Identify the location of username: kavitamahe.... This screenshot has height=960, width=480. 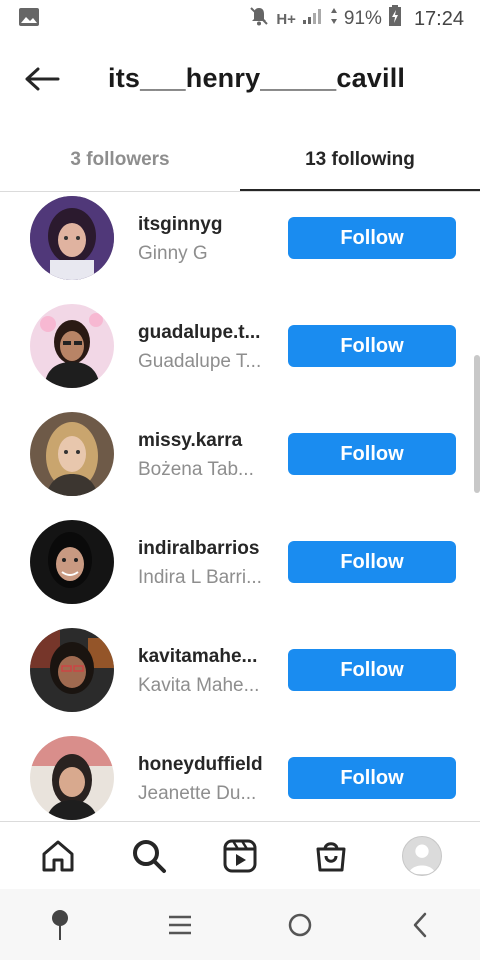
(205, 657).